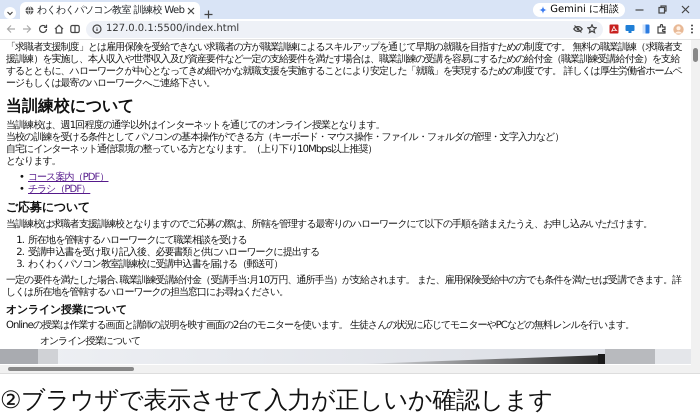 The width and height of the screenshot is (700, 420). Describe the element at coordinates (662, 9) in the screenshot. I see `restore-icon` at that location.